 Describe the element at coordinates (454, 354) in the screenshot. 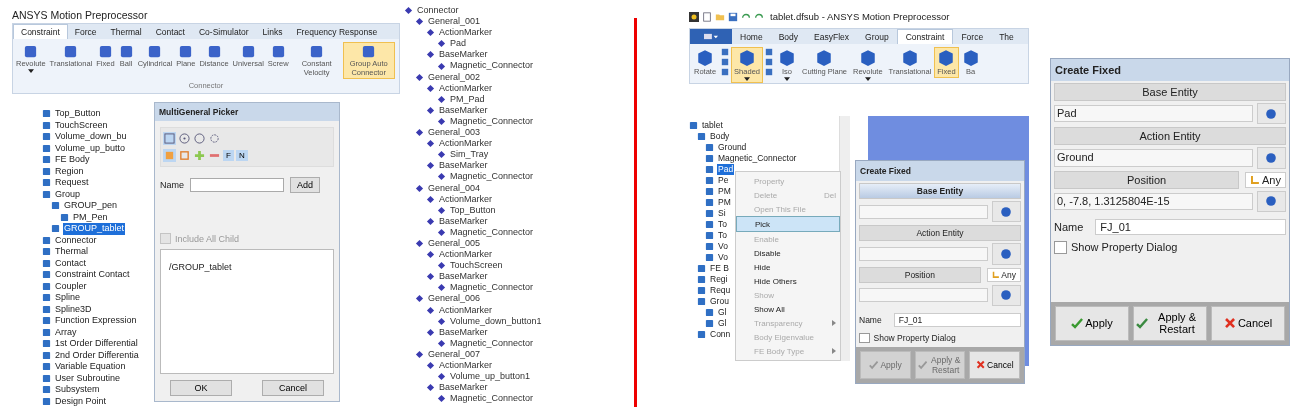

I see `tree-item: General_007` at that location.